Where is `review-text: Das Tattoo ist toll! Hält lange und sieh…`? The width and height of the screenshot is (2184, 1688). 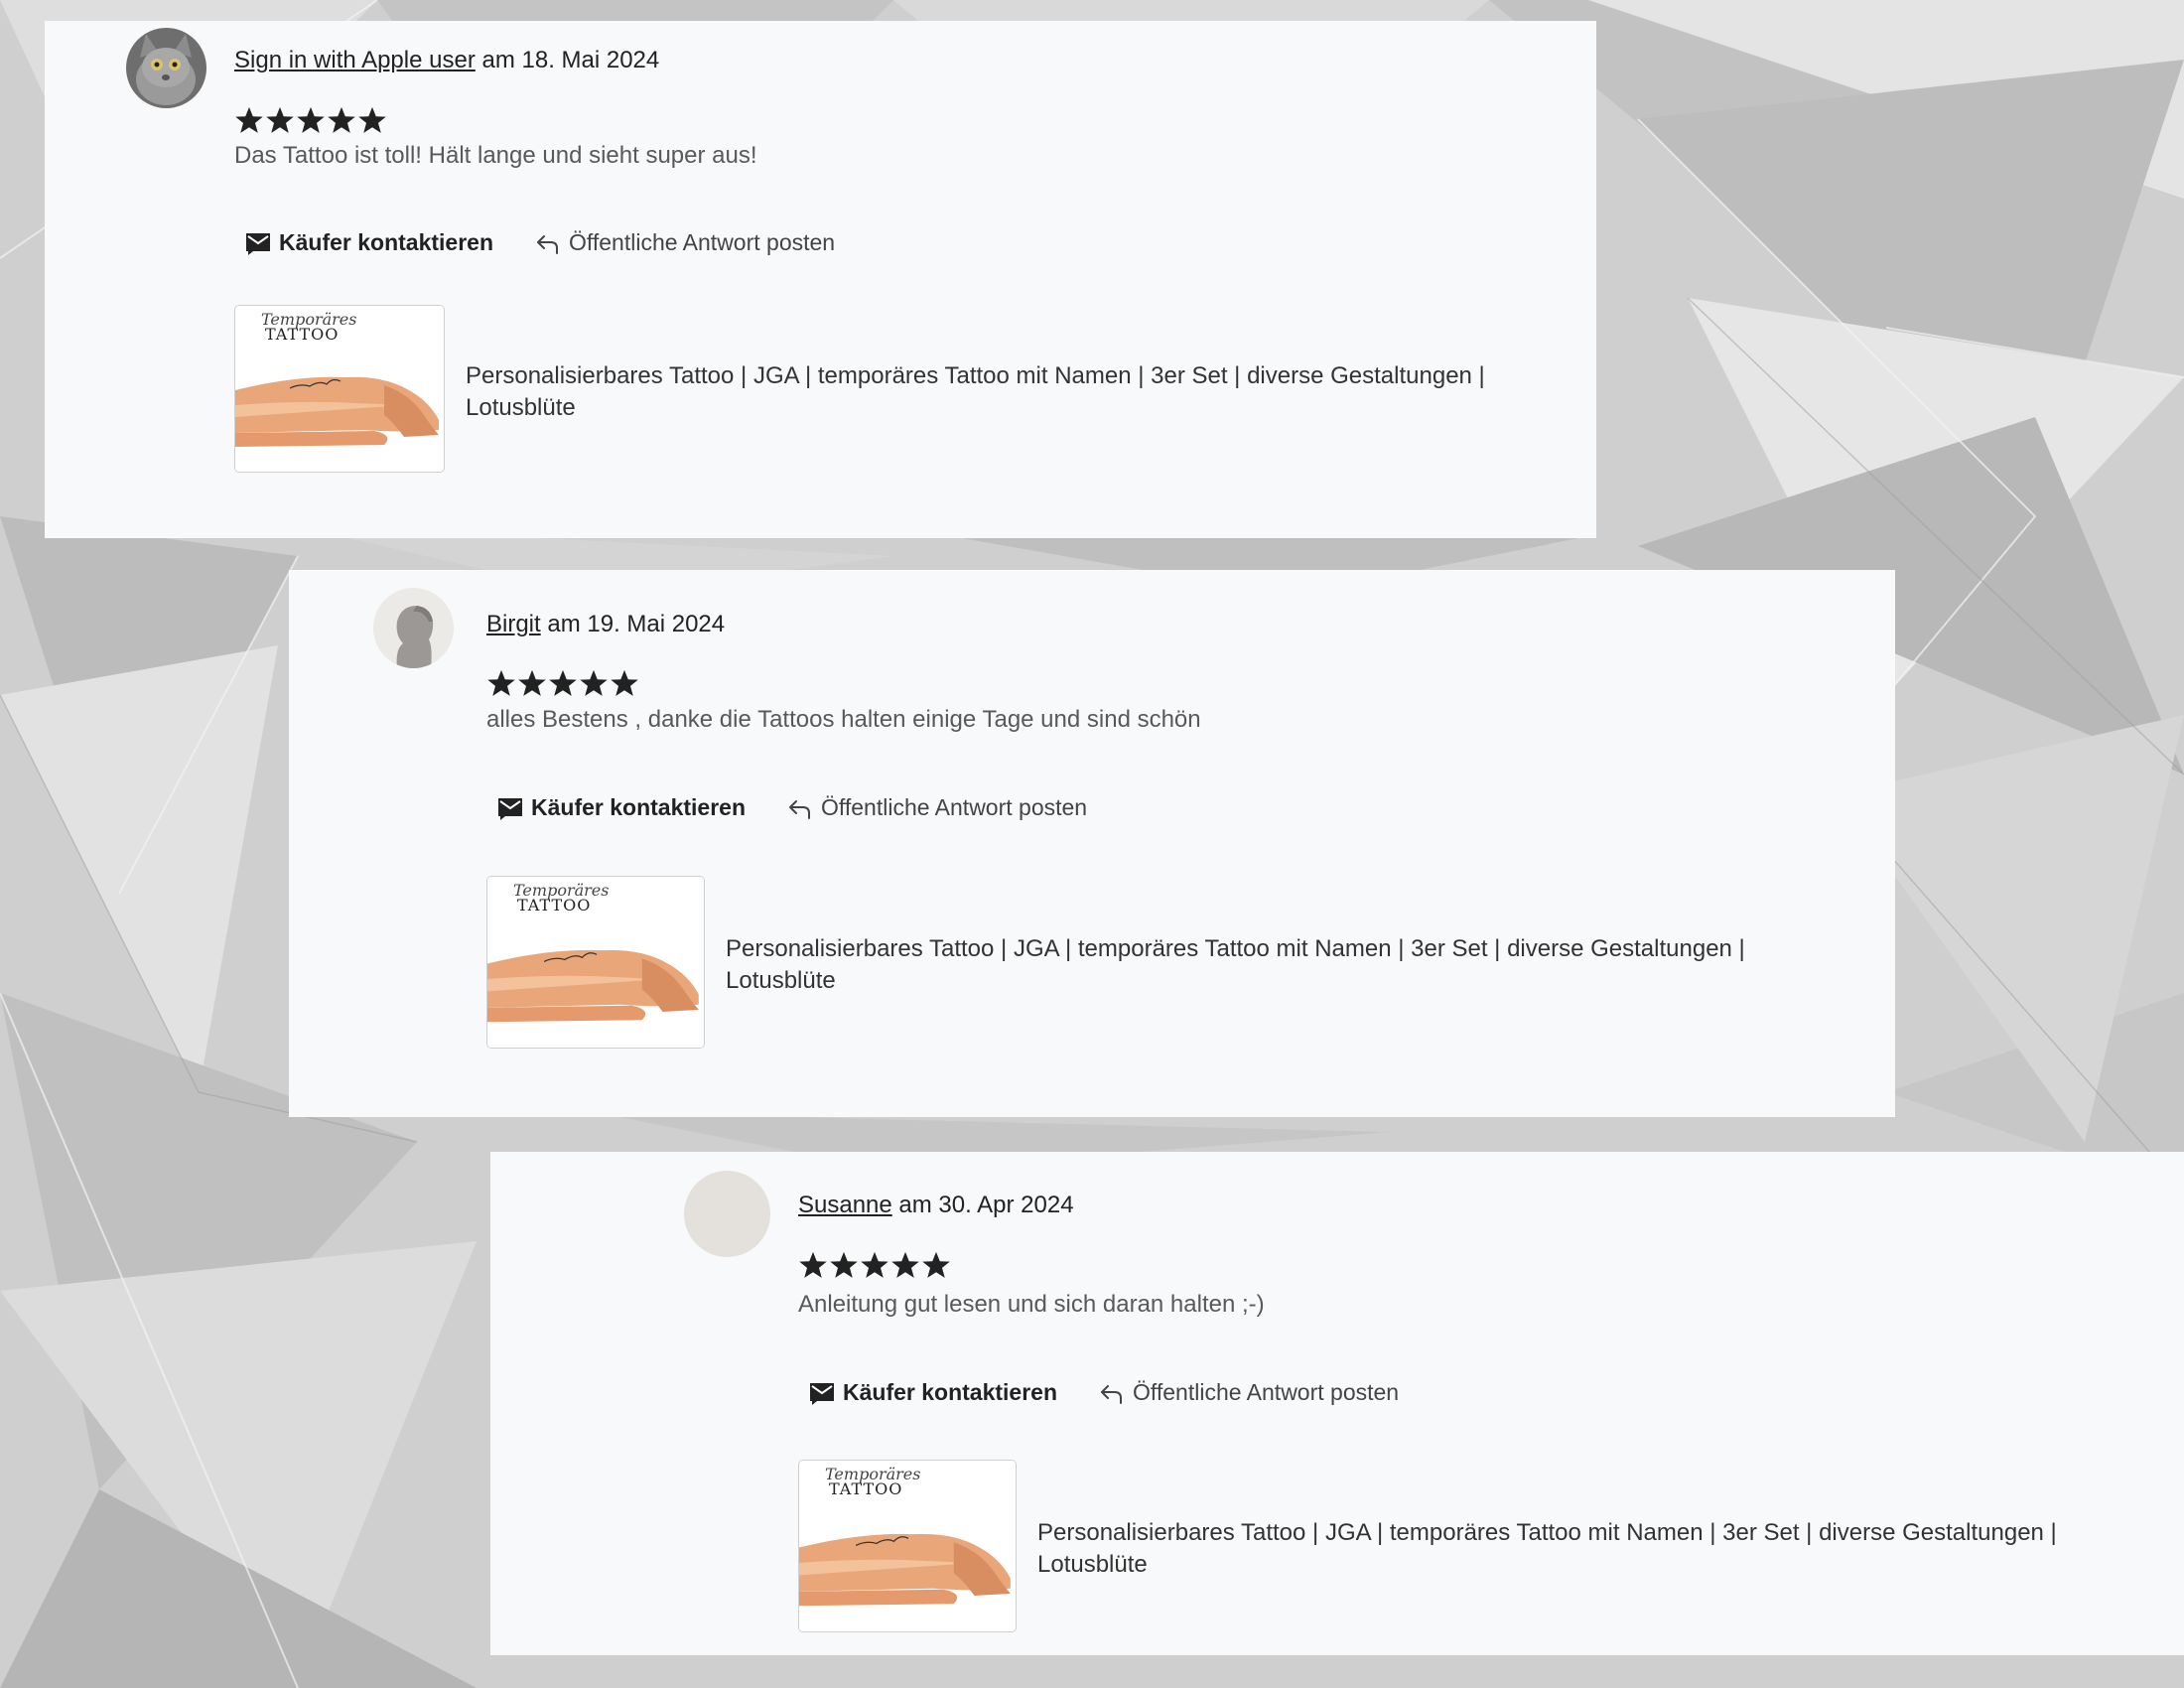 review-text: Das Tattoo ist toll! Hält lange und sieh… is located at coordinates (495, 155).